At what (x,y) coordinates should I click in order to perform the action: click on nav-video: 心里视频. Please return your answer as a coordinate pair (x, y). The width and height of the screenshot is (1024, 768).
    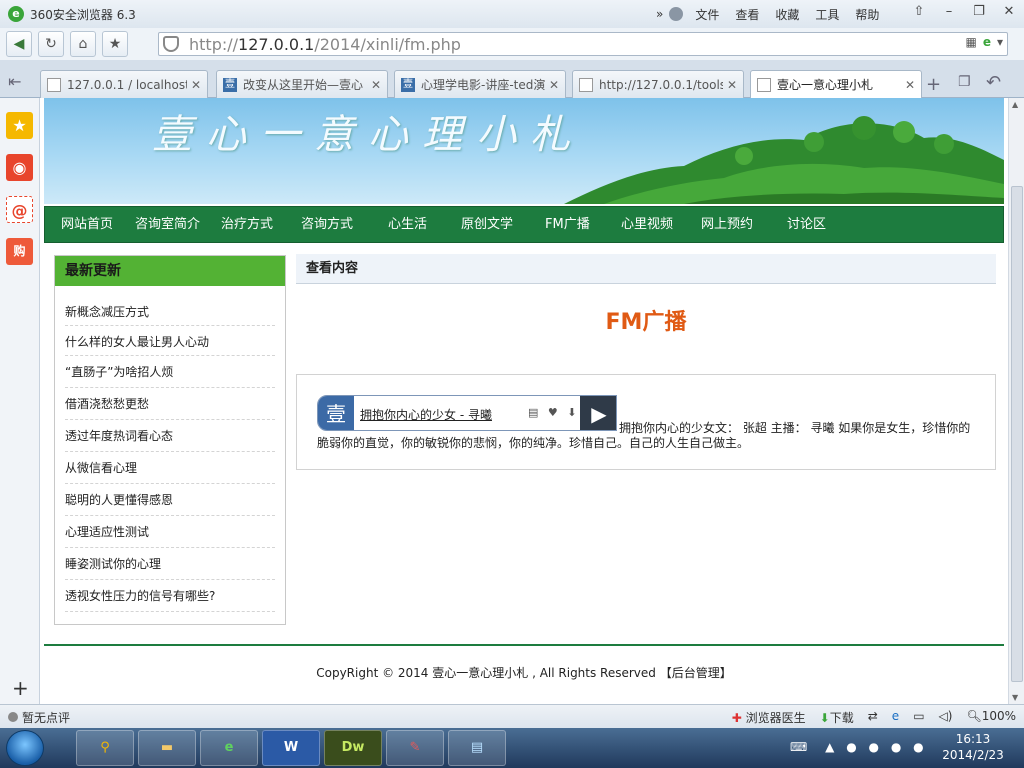
    Looking at the image, I should click on (647, 225).